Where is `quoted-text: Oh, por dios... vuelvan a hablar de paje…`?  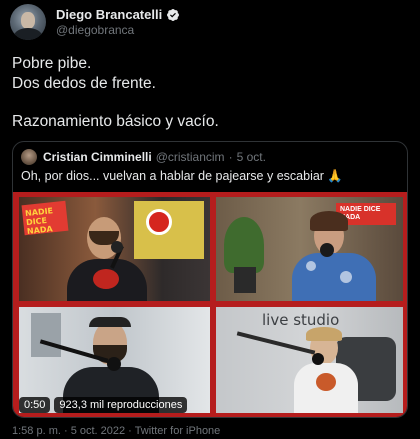
quoted-text: Oh, por dios... vuelvan a hablar de paje… is located at coordinates (182, 176).